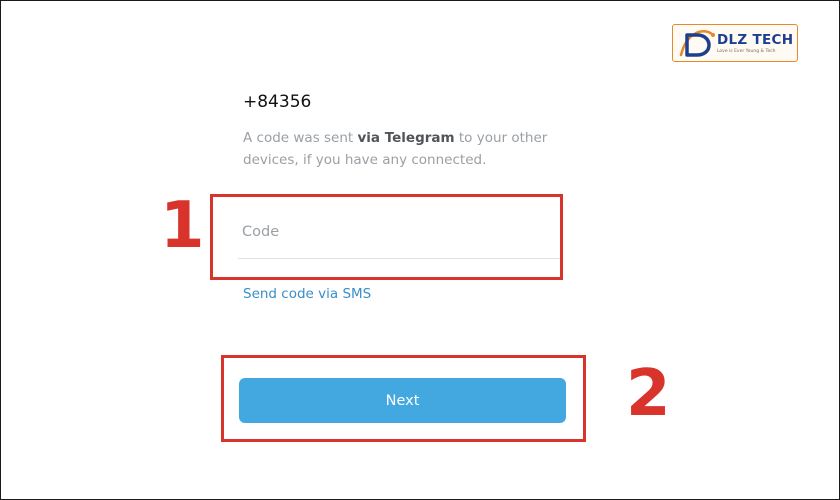 The width and height of the screenshot is (840, 500). I want to click on highlight-box-next-button, so click(403, 398).